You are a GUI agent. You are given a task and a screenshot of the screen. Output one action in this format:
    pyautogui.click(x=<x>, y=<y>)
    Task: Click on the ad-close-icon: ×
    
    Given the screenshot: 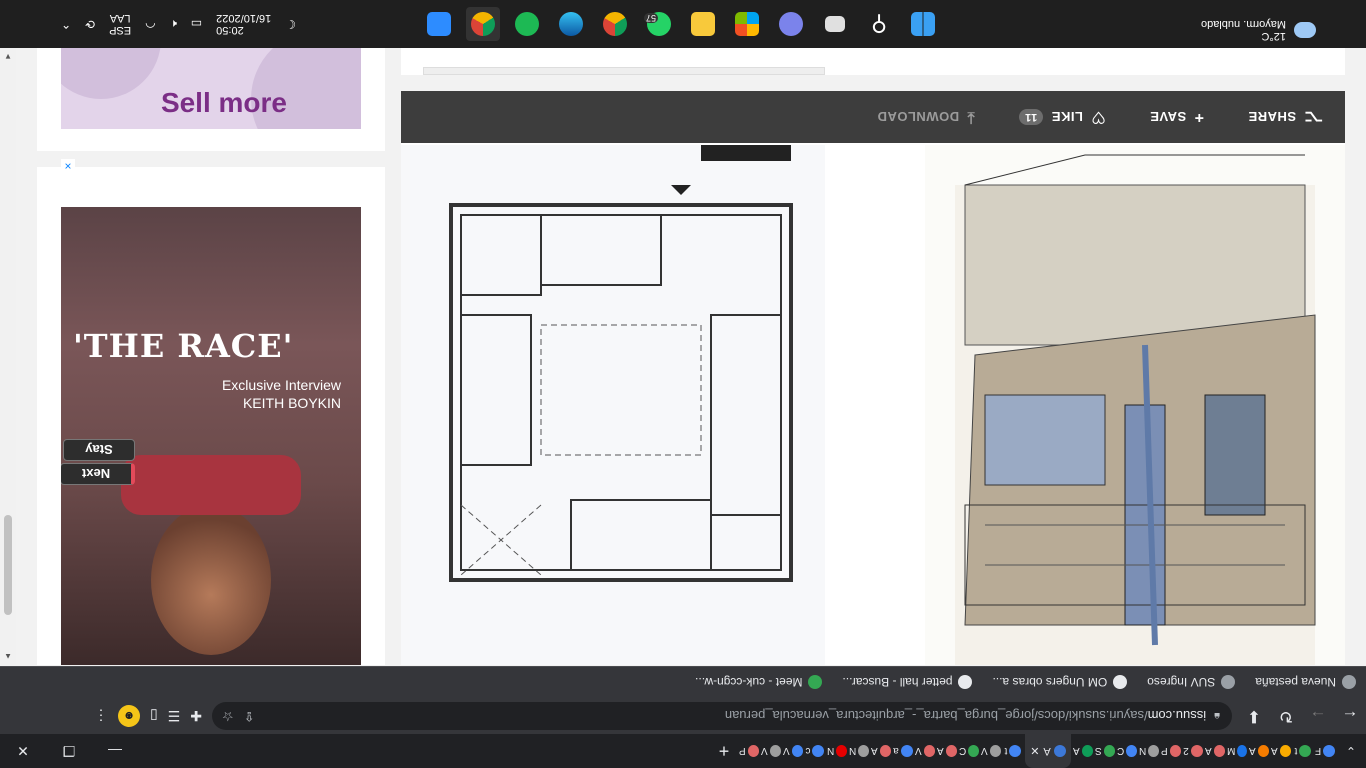 What is the action you would take?
    pyautogui.click(x=68, y=166)
    